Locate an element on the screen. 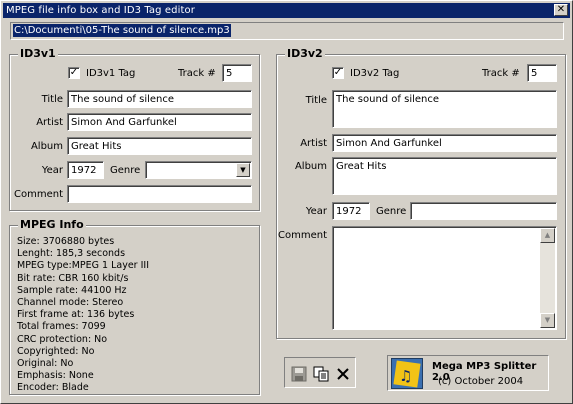  id3v1-legend: ID3v1 is located at coordinates (38, 54).